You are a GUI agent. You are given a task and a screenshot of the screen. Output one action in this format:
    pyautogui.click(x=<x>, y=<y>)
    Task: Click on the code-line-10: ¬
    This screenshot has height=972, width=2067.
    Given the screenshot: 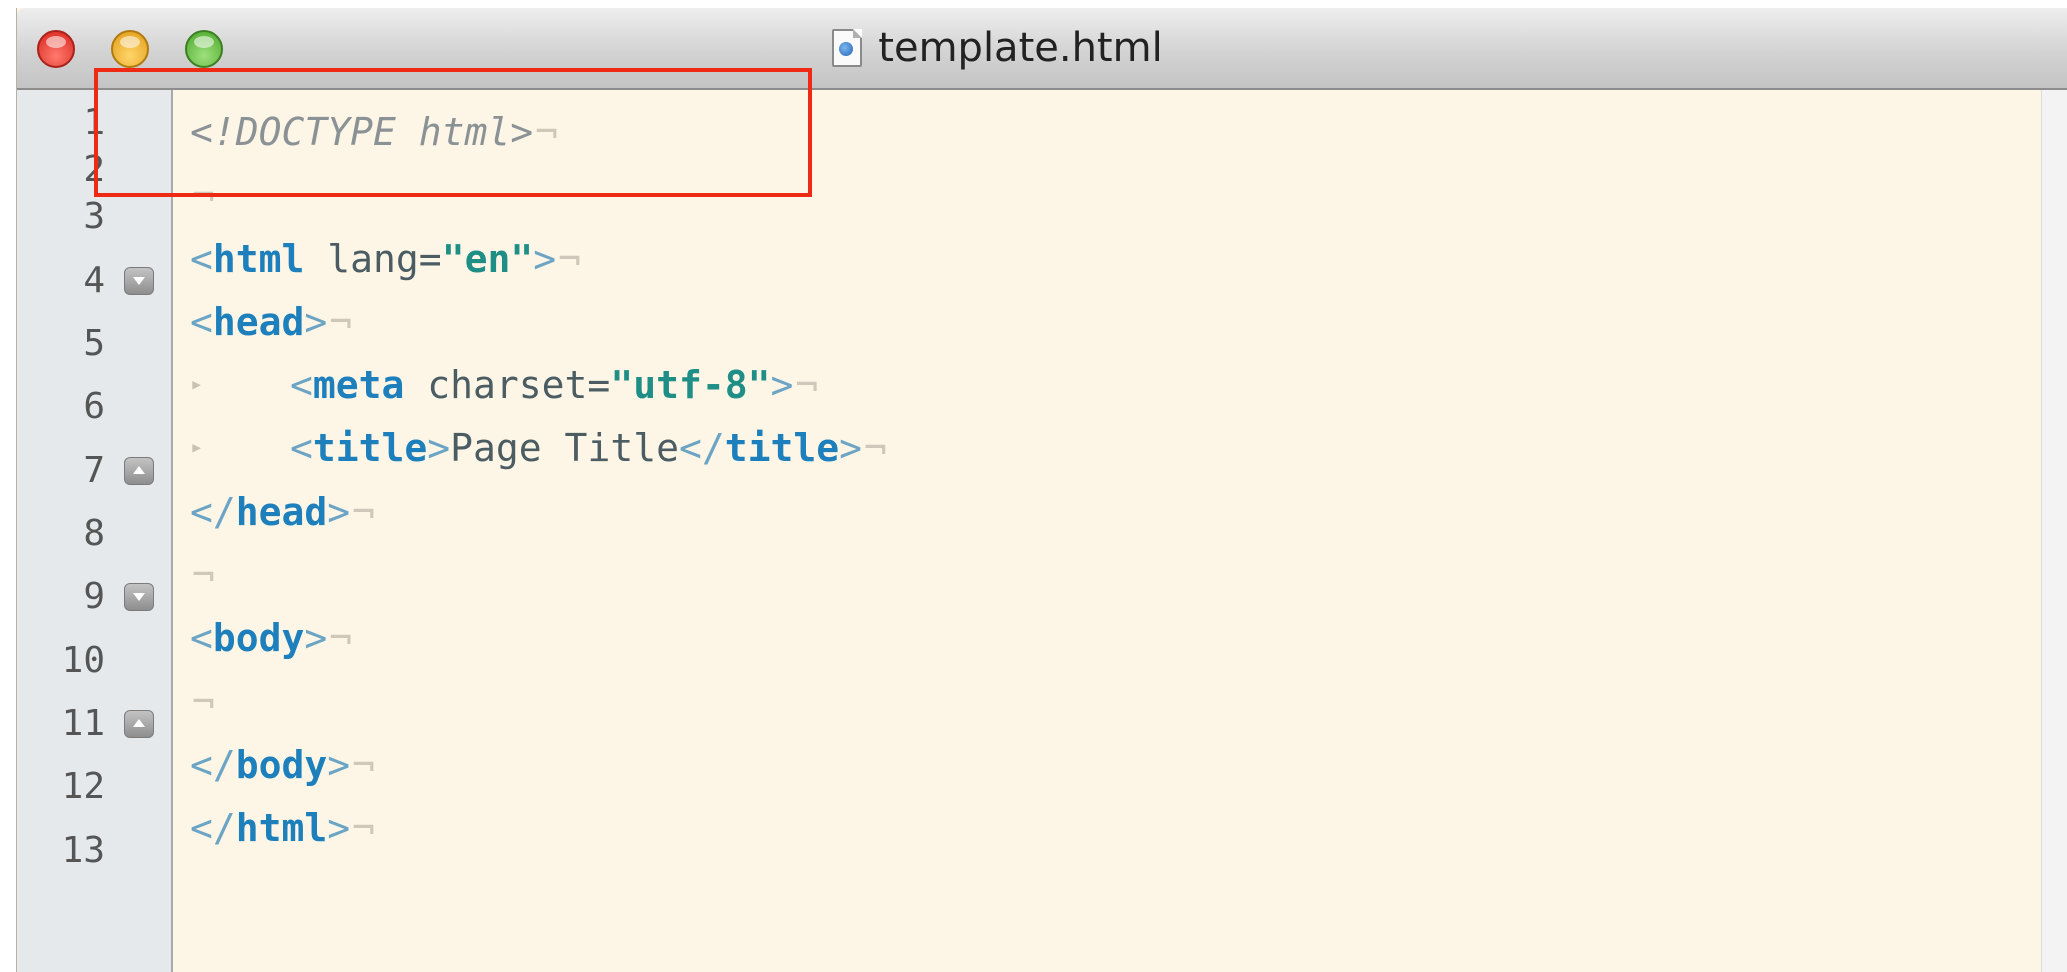 What is the action you would take?
    pyautogui.click(x=202, y=702)
    